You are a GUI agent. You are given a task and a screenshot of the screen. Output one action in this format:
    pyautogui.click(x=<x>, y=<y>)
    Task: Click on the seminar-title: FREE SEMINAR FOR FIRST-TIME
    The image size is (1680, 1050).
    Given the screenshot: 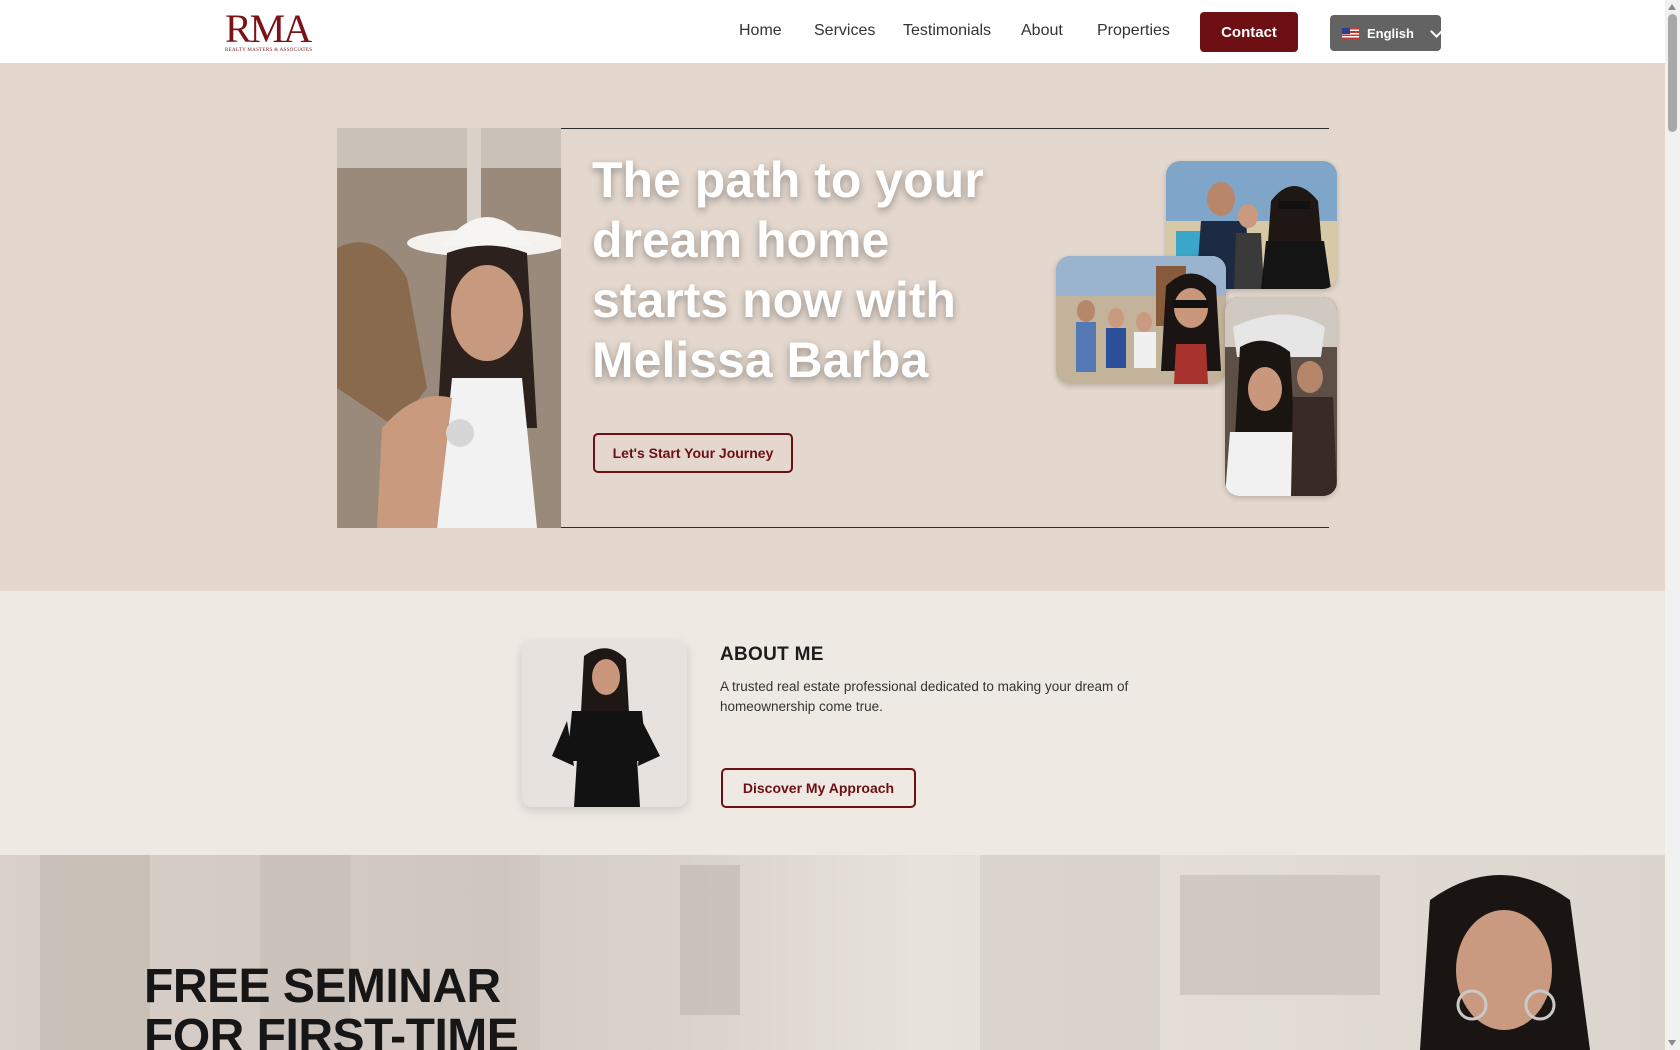 What is the action you would take?
    pyautogui.click(x=331, y=1005)
    